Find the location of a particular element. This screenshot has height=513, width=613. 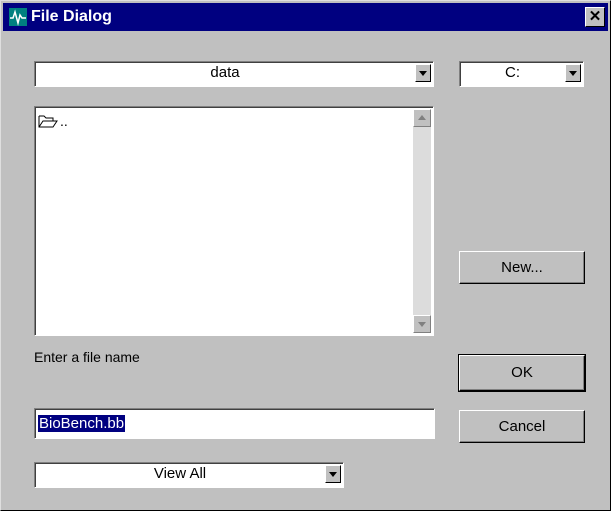

folder-select: data is located at coordinates (234, 74).